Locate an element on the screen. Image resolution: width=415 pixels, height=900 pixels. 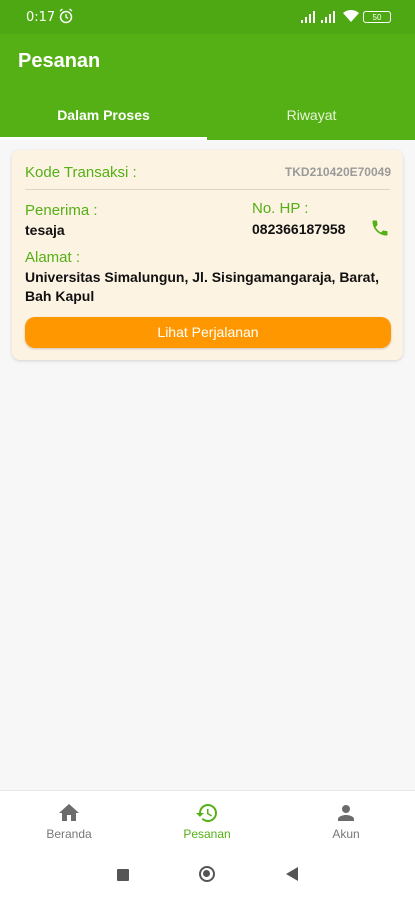
status-bar: 0:17 50 is located at coordinates (207, 17).